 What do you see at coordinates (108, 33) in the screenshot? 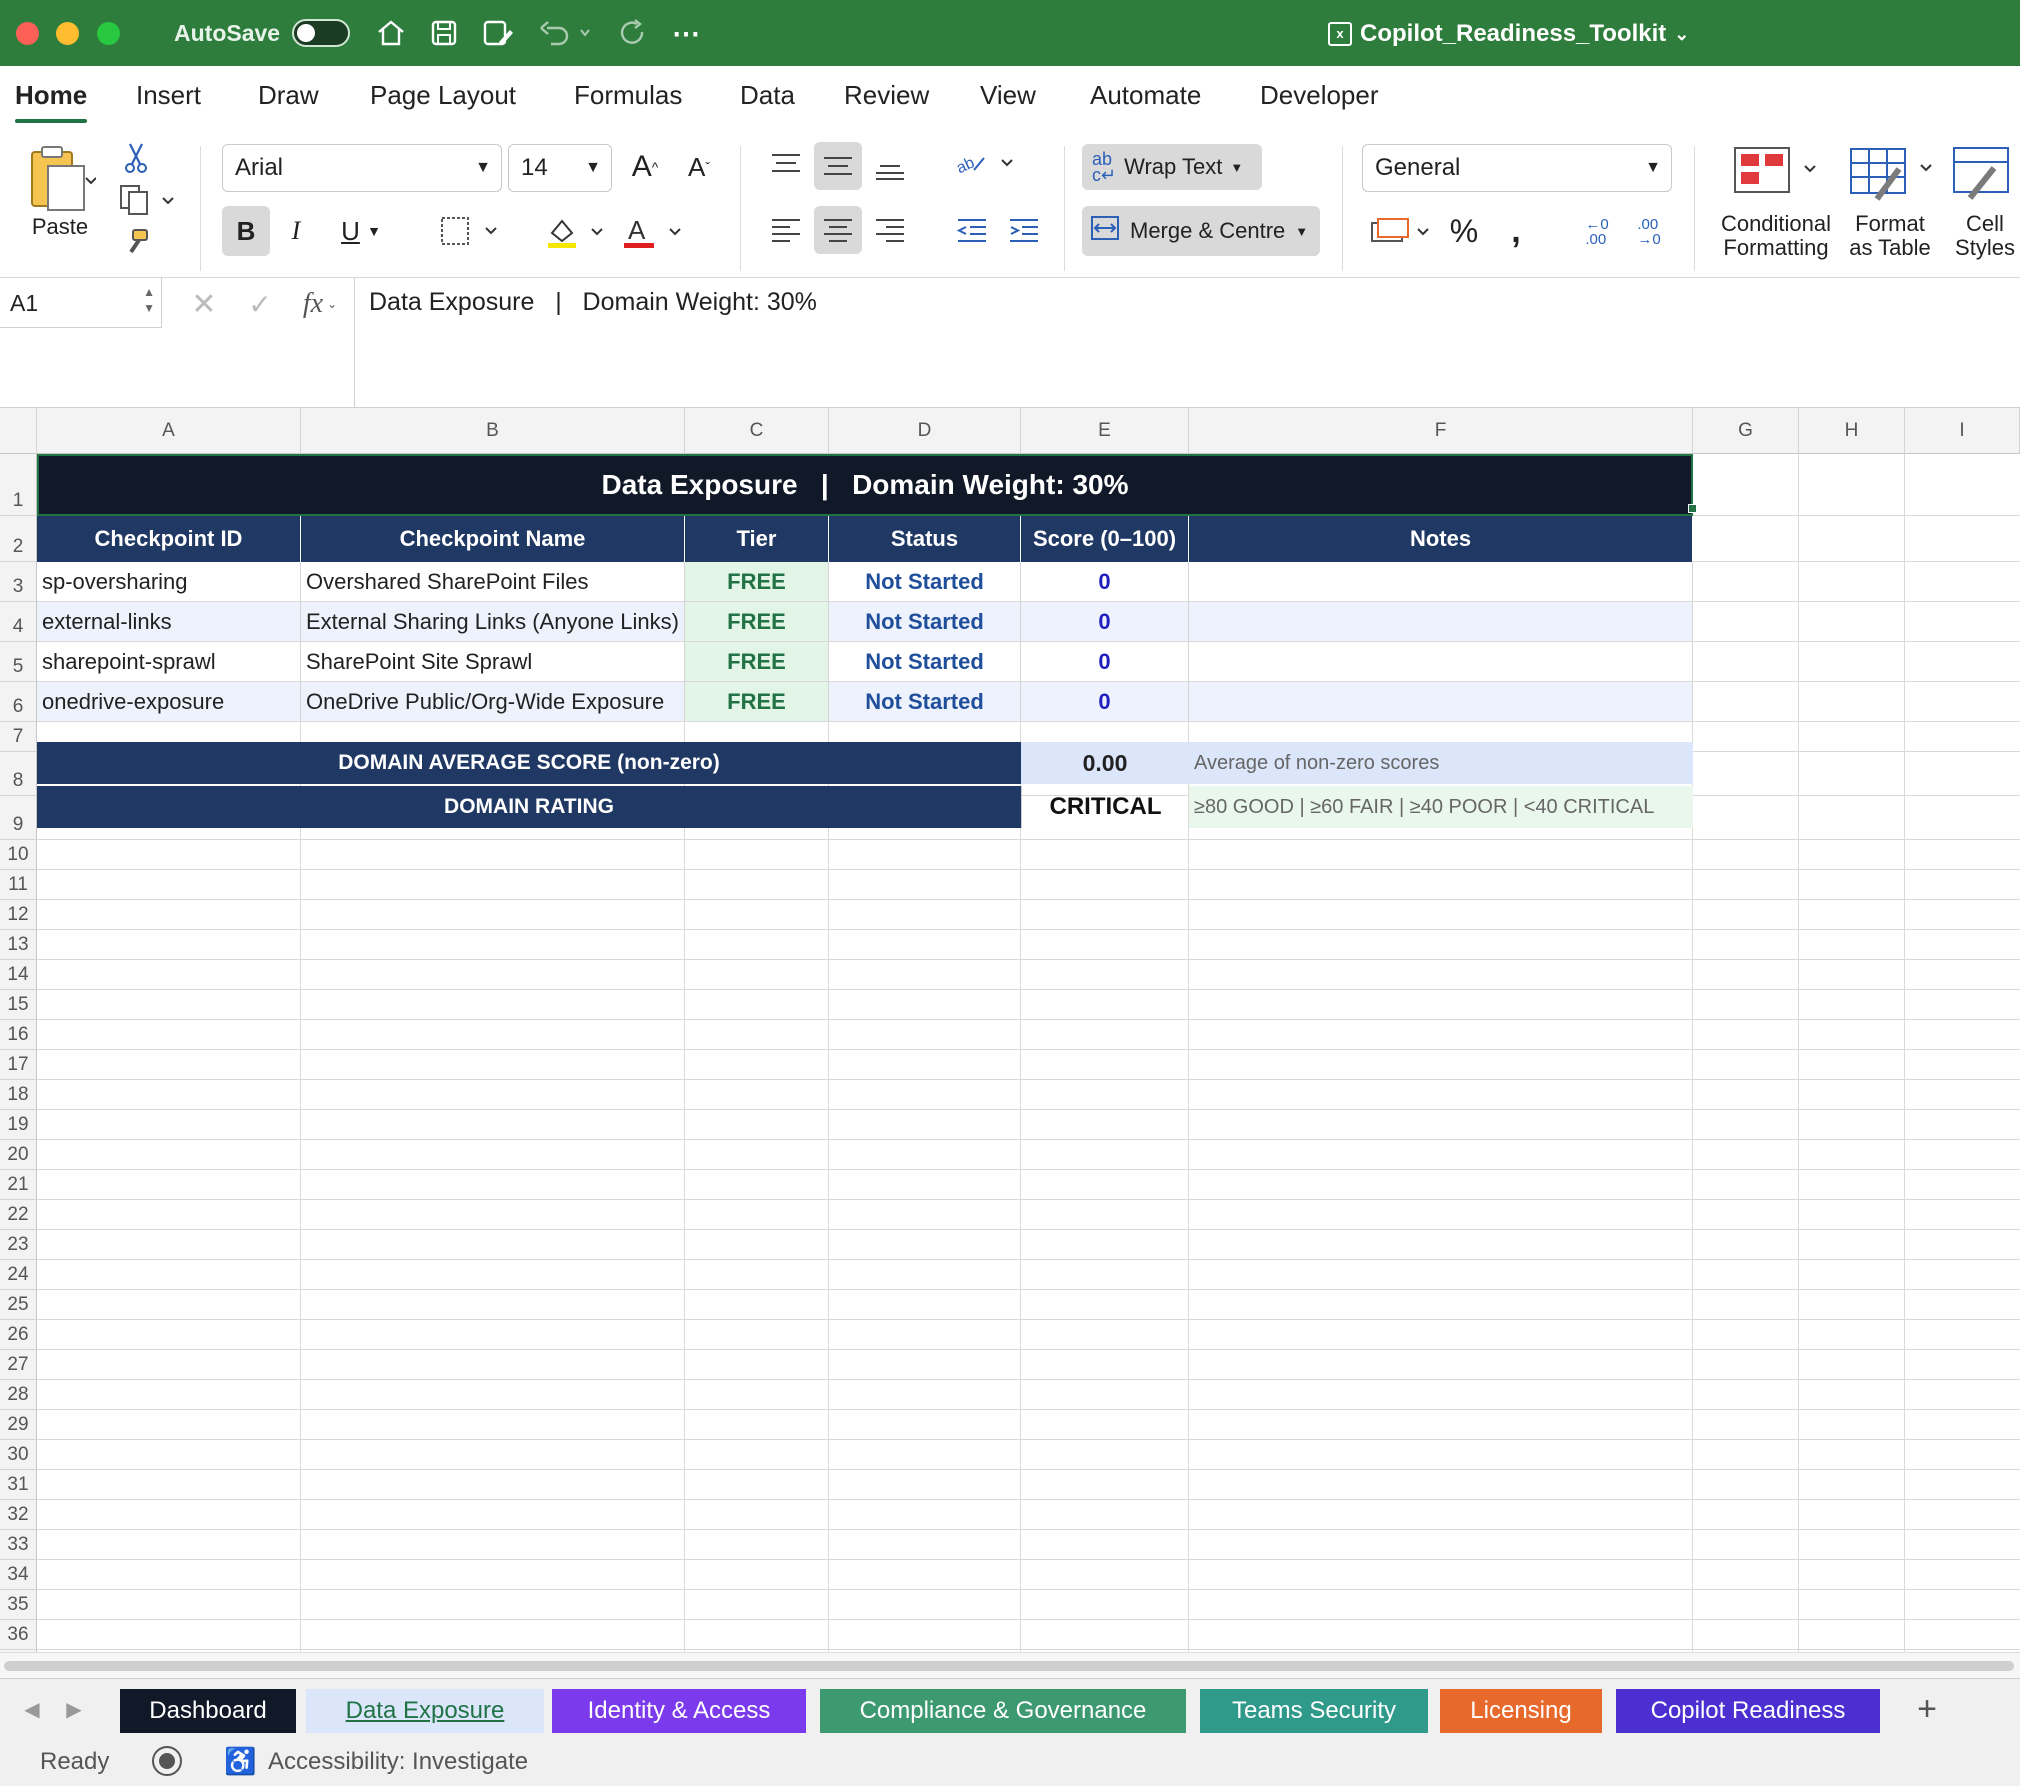
I see `zoom-window-button` at bounding box center [108, 33].